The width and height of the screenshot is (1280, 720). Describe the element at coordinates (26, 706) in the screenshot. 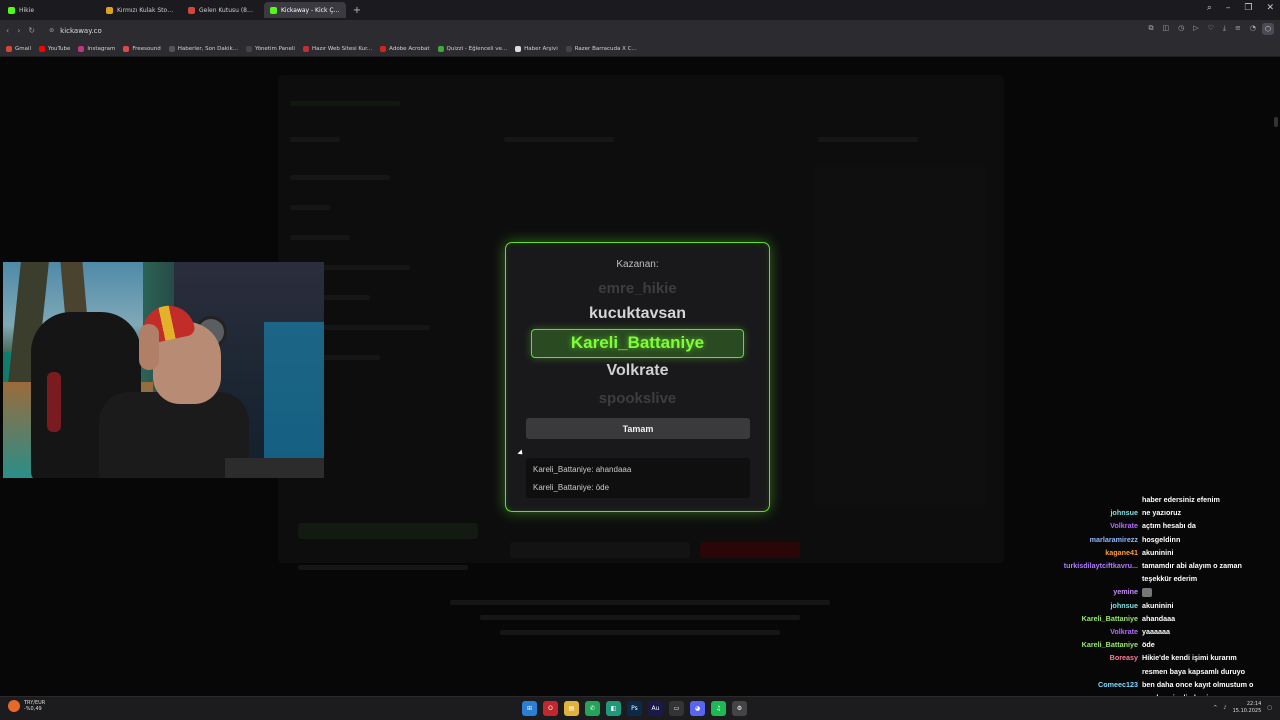

I see `weather-widget: TRY/EUR -%0,49` at that location.